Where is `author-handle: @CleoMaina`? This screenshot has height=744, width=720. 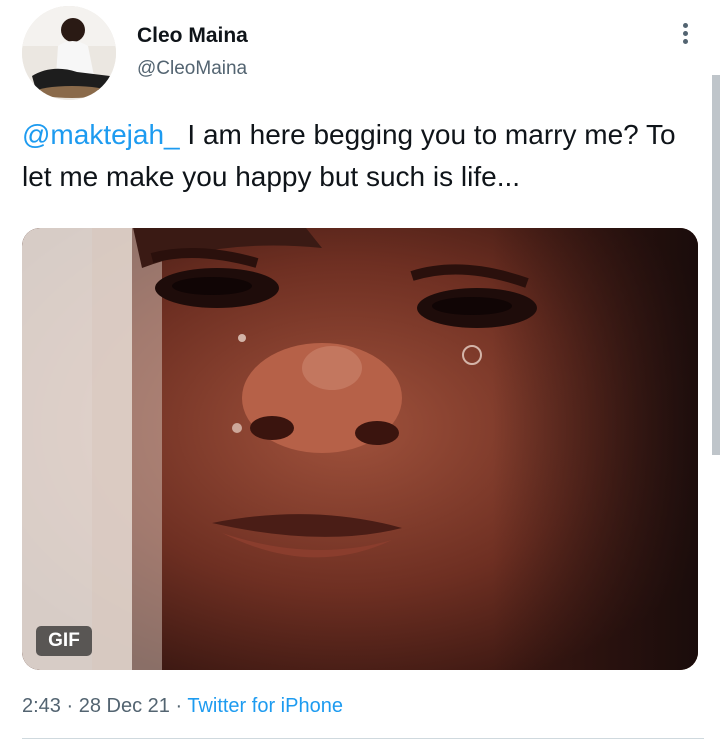
author-handle: @CleoMaina is located at coordinates (192, 69).